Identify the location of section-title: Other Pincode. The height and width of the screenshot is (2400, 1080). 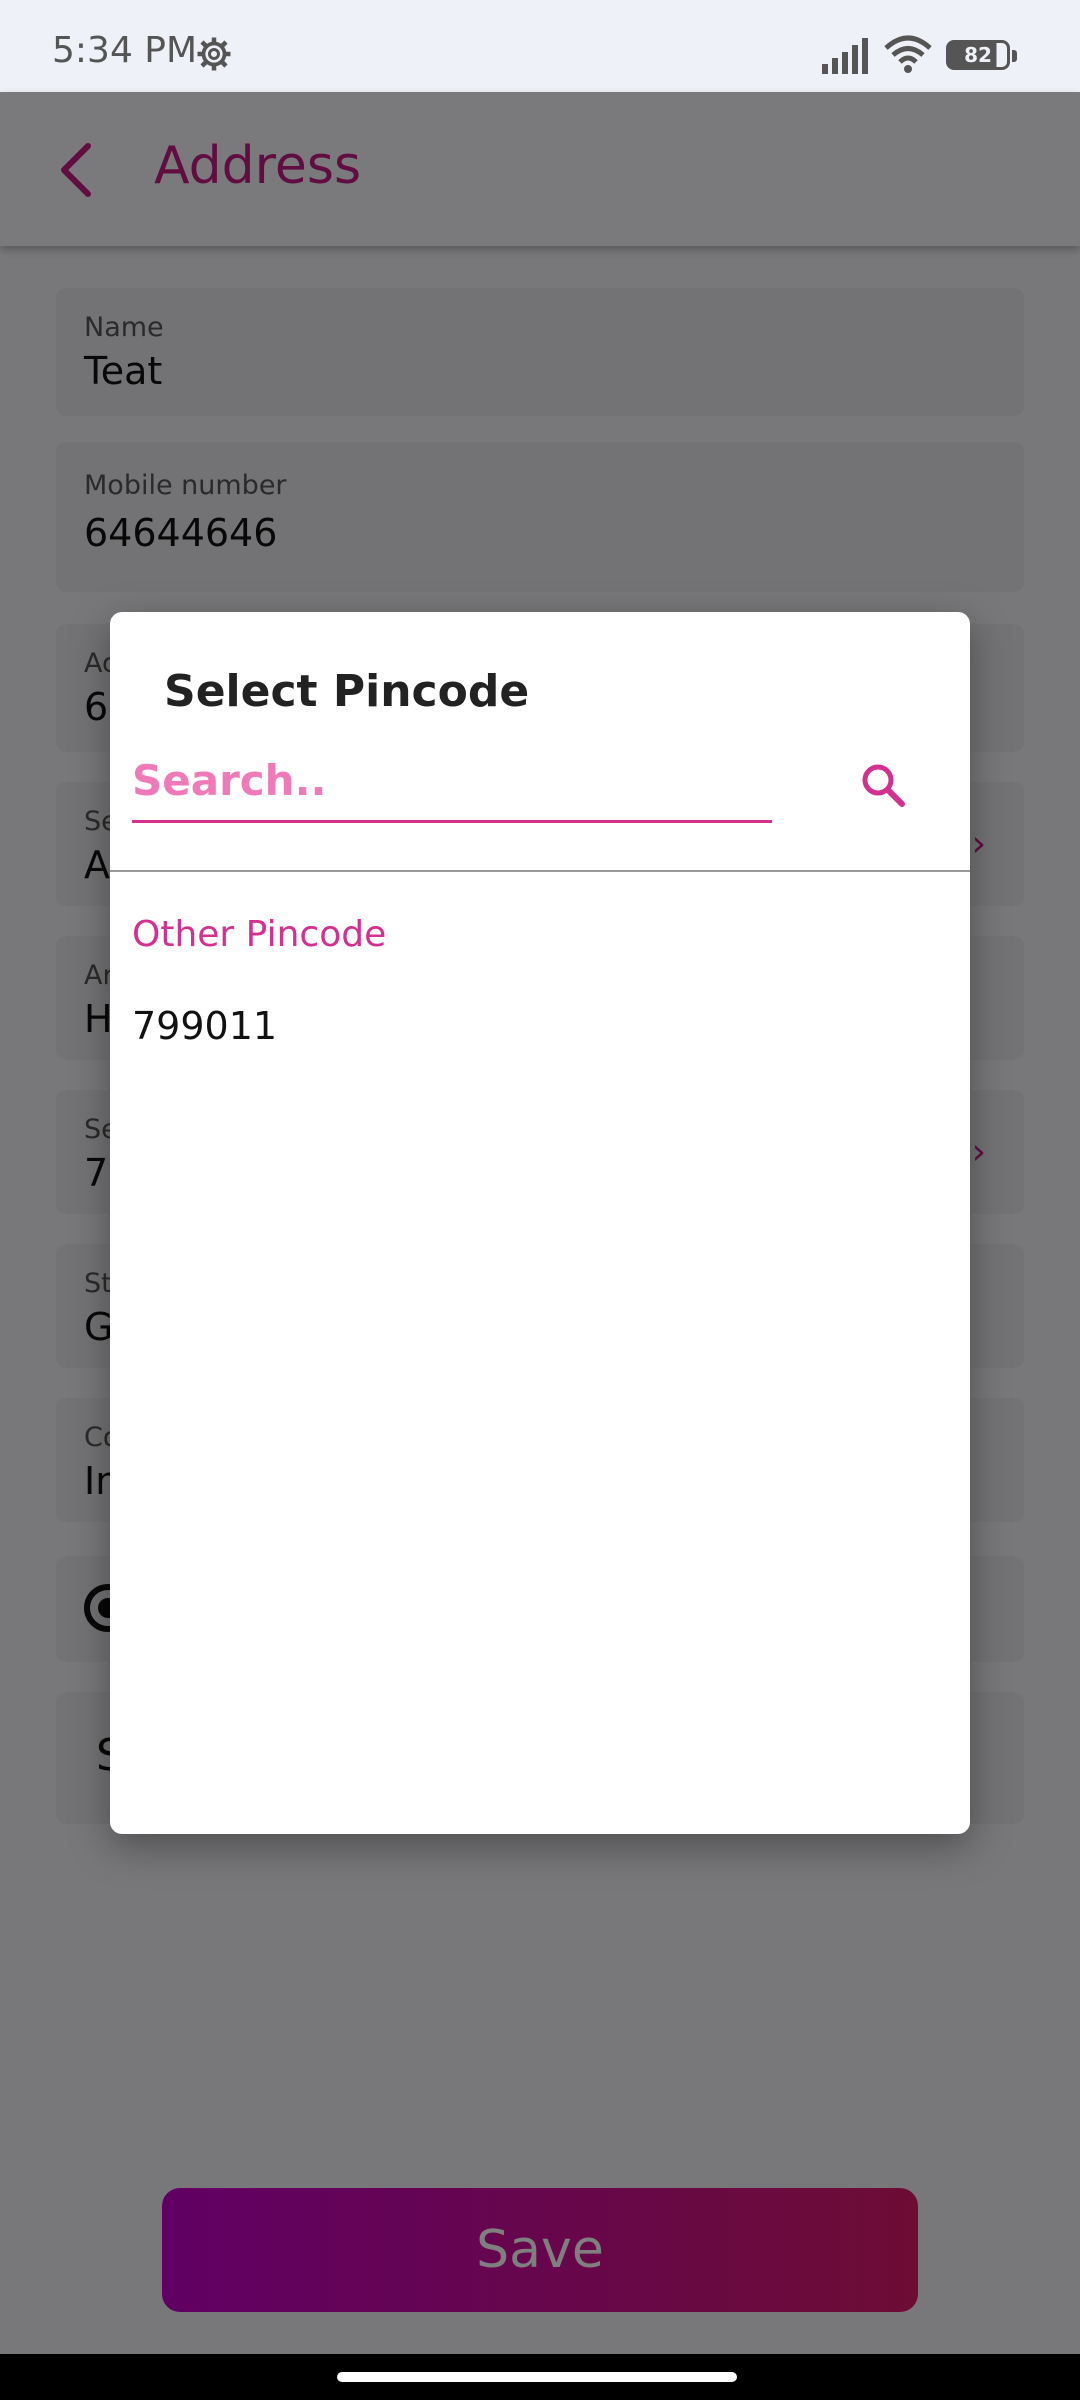
(259, 934).